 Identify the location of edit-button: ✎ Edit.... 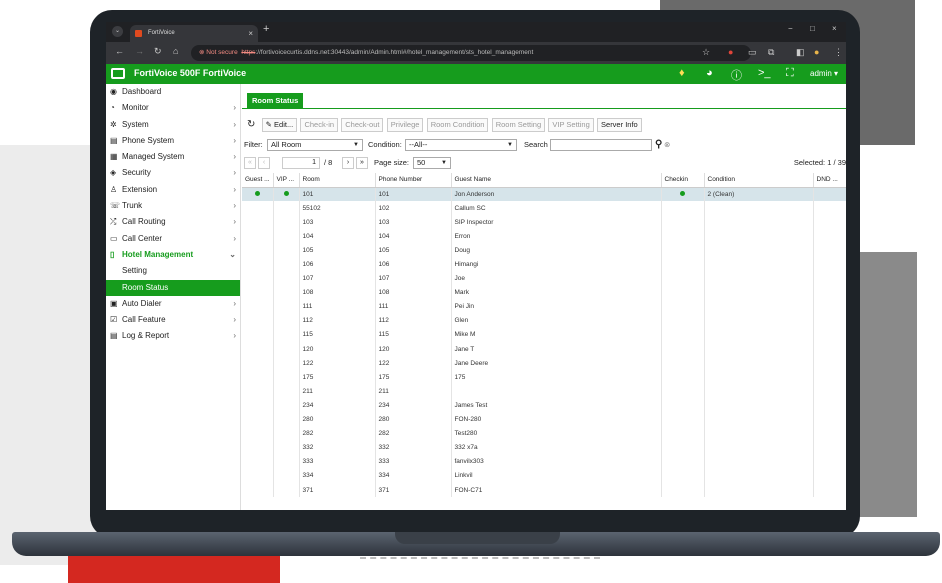
(279, 125).